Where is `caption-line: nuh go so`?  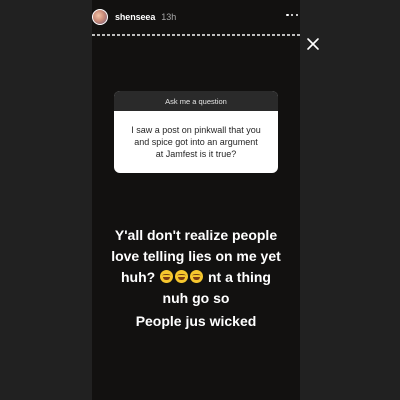 caption-line: nuh go so is located at coordinates (196, 298).